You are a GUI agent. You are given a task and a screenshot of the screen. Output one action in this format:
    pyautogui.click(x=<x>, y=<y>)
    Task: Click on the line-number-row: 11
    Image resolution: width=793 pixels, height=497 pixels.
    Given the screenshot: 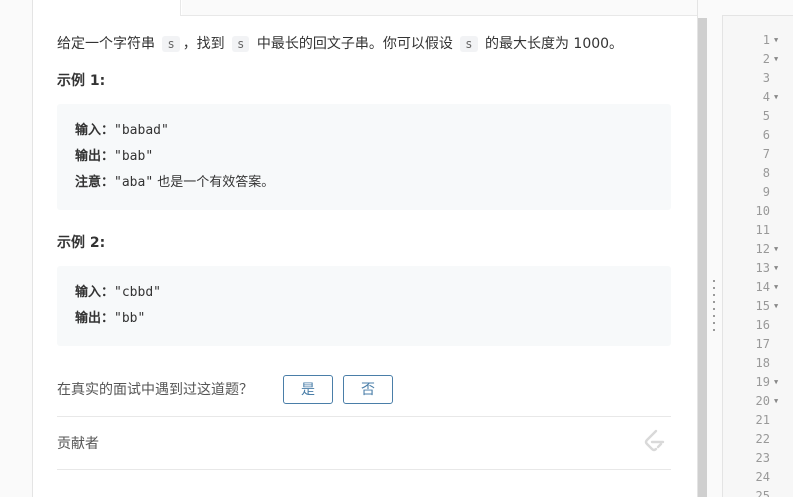 What is the action you would take?
    pyautogui.click(x=758, y=229)
    